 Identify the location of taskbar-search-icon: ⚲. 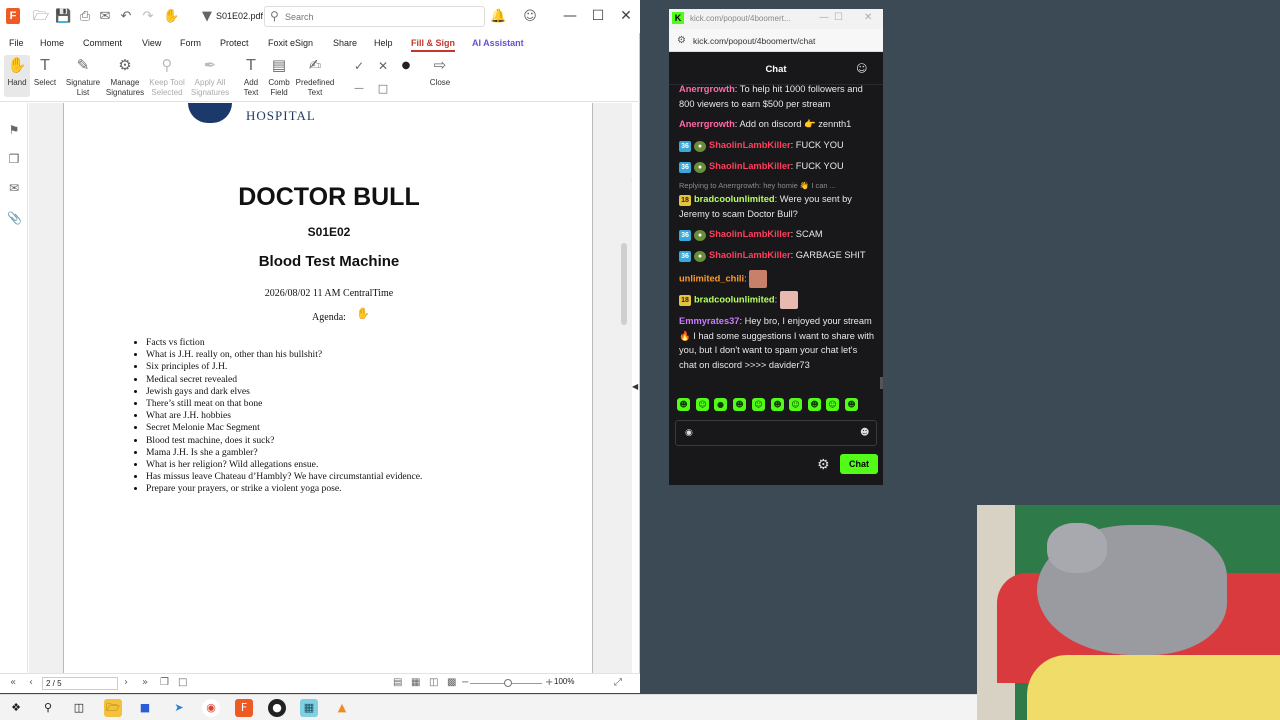
(48, 708).